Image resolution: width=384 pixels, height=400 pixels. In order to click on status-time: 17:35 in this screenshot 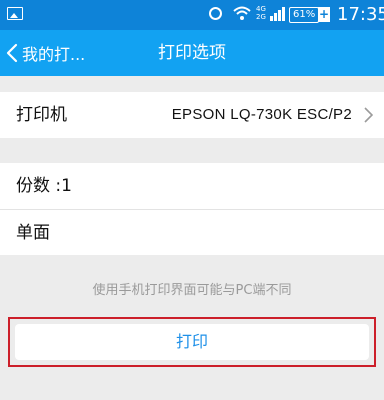, I will do `click(360, 14)`.